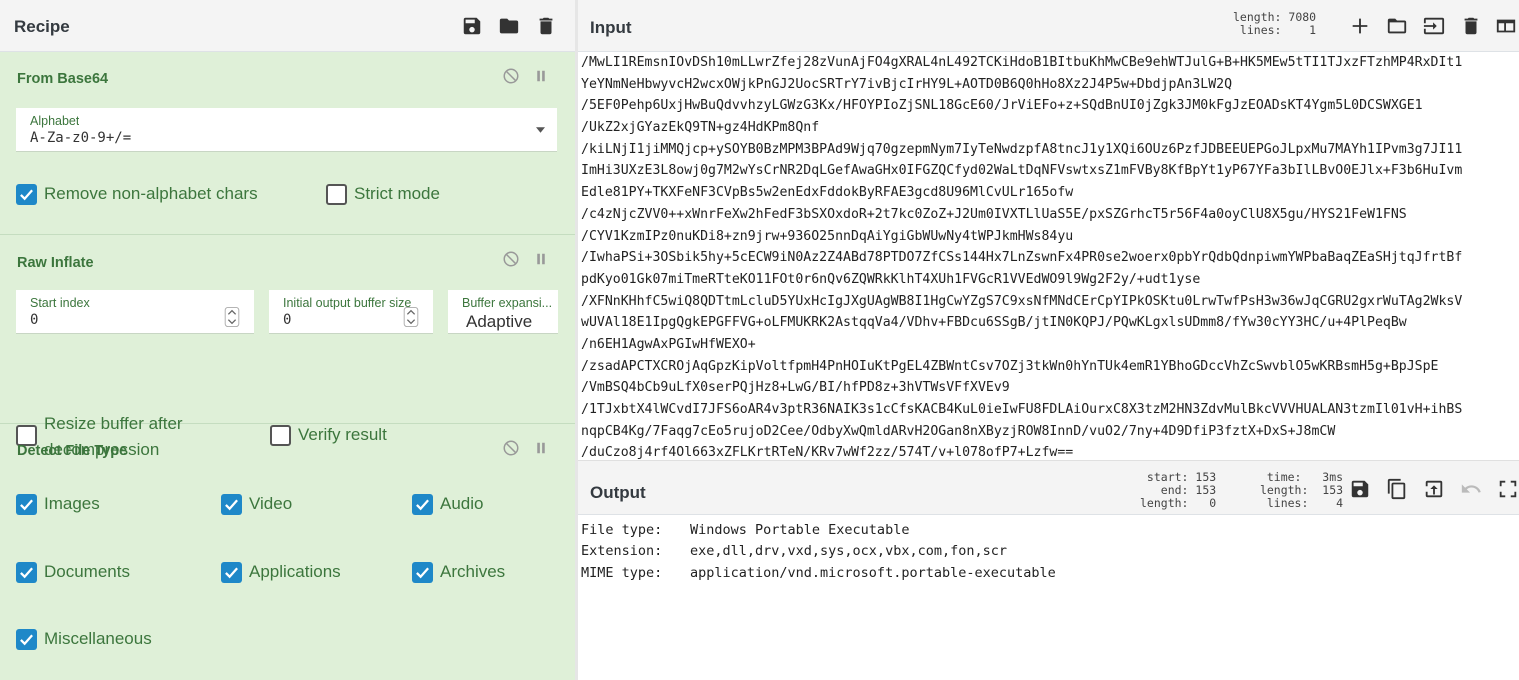 This screenshot has height=680, width=1519. I want to click on checkbox-label: Audio, so click(462, 503).